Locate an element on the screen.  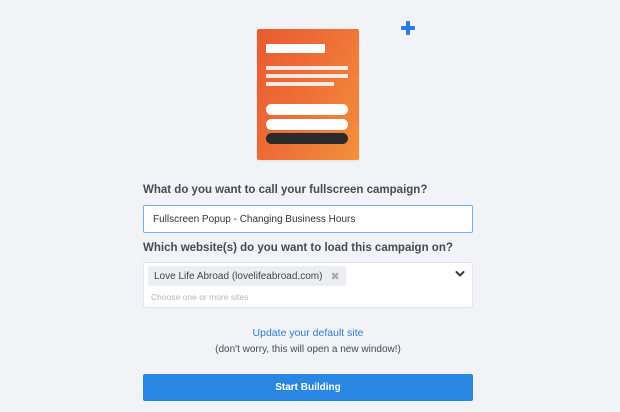
selected-site-tag: Love Life Abroad (lovelifeabroad.com) ✖ is located at coordinates (247, 276).